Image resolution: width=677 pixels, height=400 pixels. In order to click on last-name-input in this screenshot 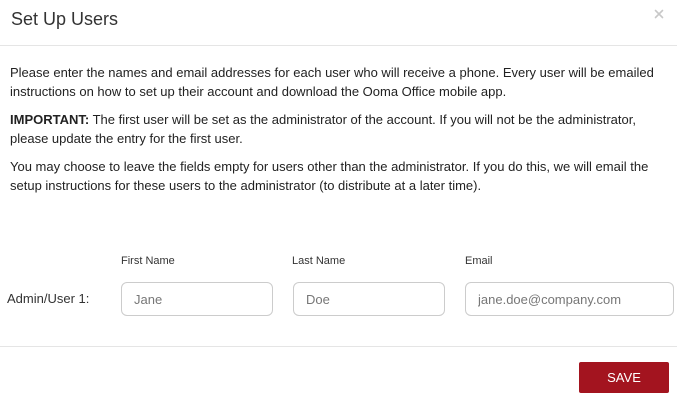, I will do `click(369, 299)`.